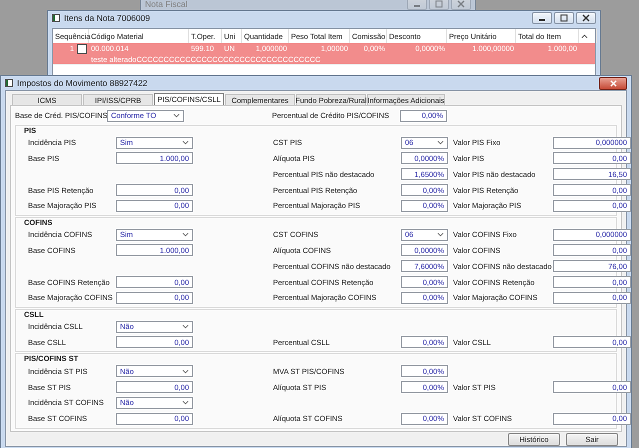 The height and width of the screenshot is (448, 639). Describe the element at coordinates (584, 36) in the screenshot. I see `scroll-up-icon` at that location.